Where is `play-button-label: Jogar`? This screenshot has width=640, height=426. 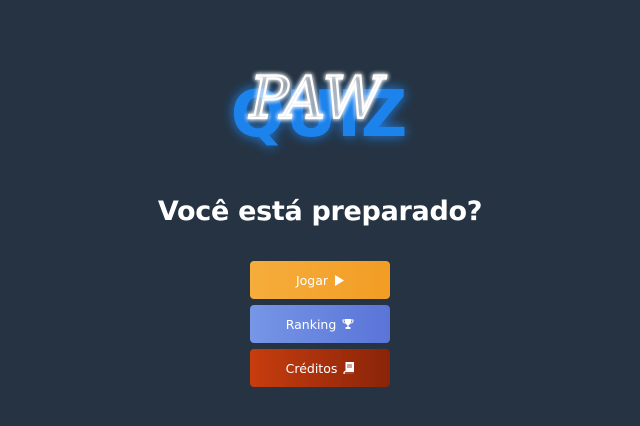
play-button-label: Jogar is located at coordinates (312, 280).